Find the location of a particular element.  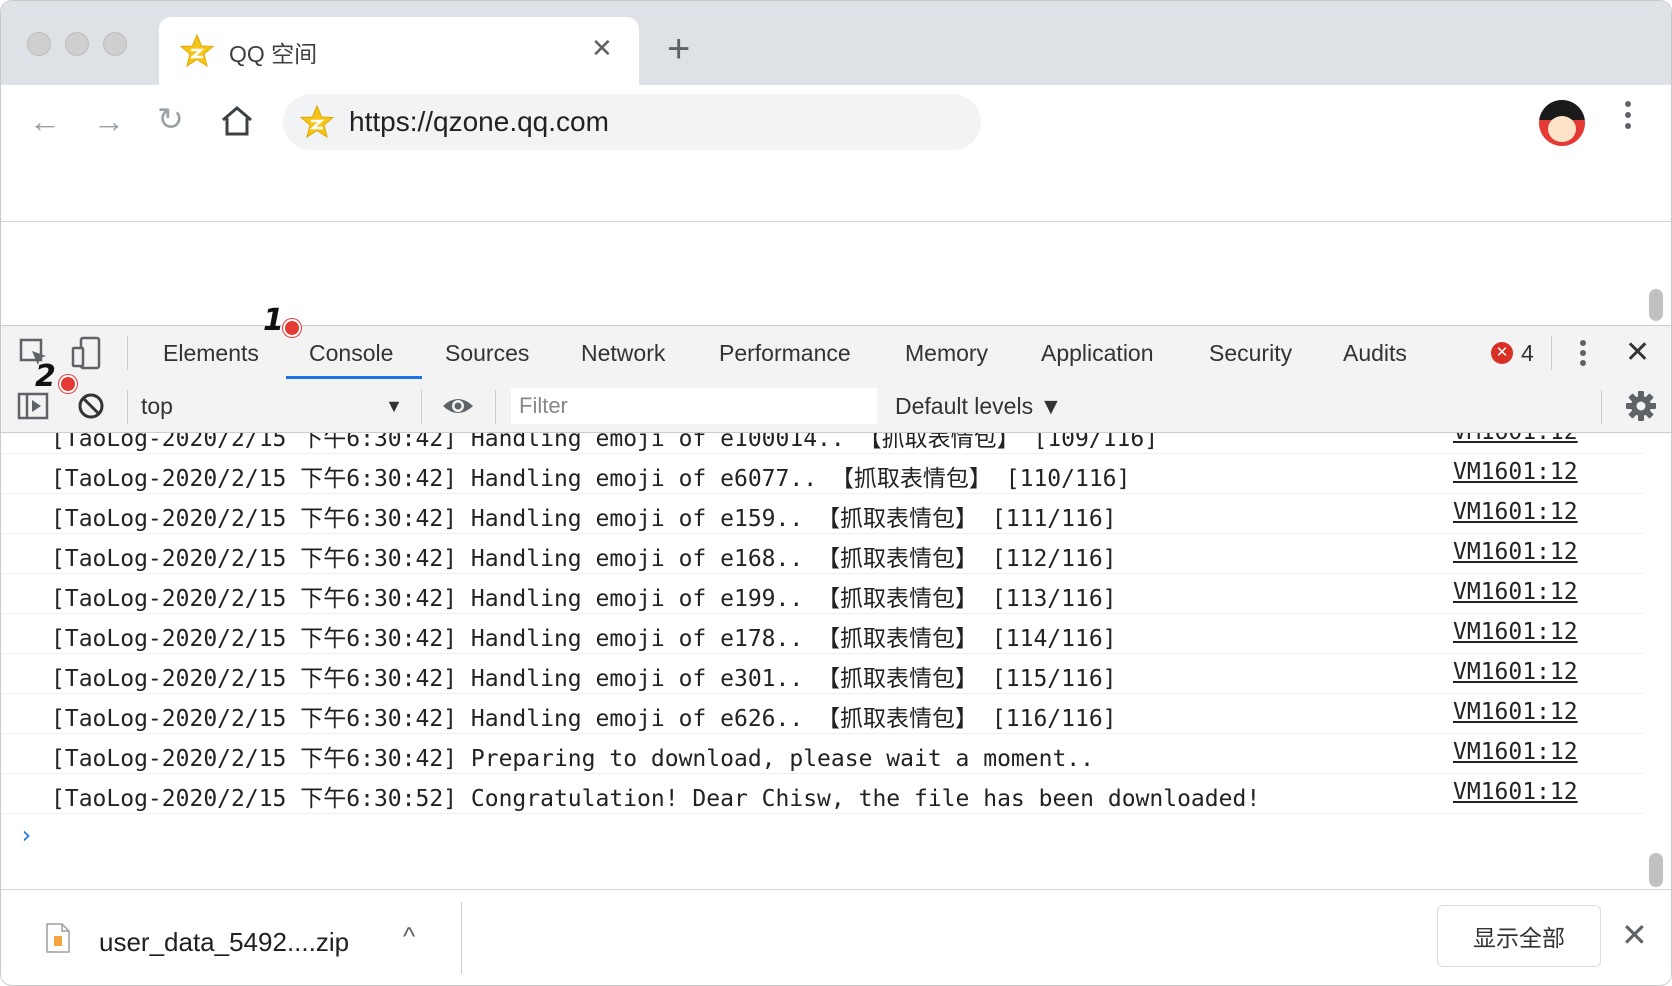

browser-menu-icon is located at coordinates (1628, 115).